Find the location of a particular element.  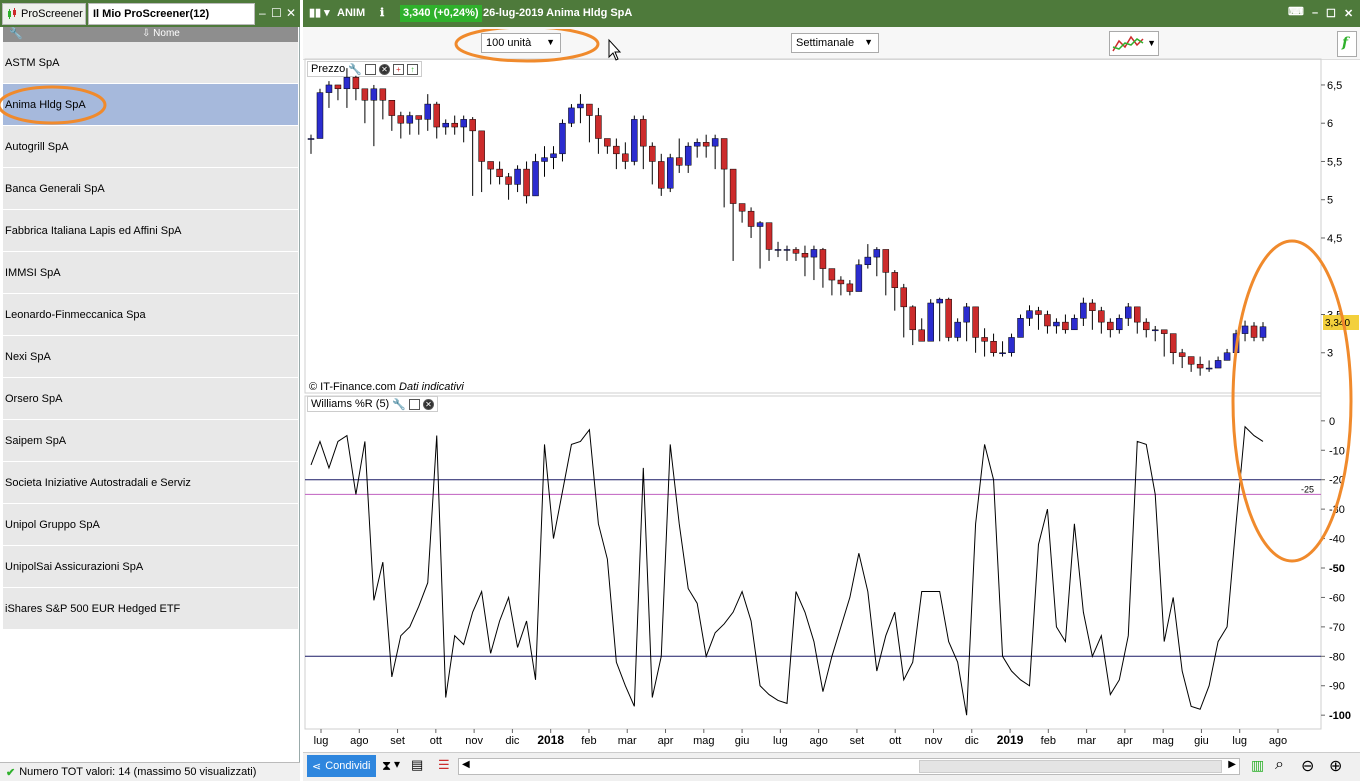

list-item-label: Unipol Gruppo SpA is located at coordinates (52, 524).